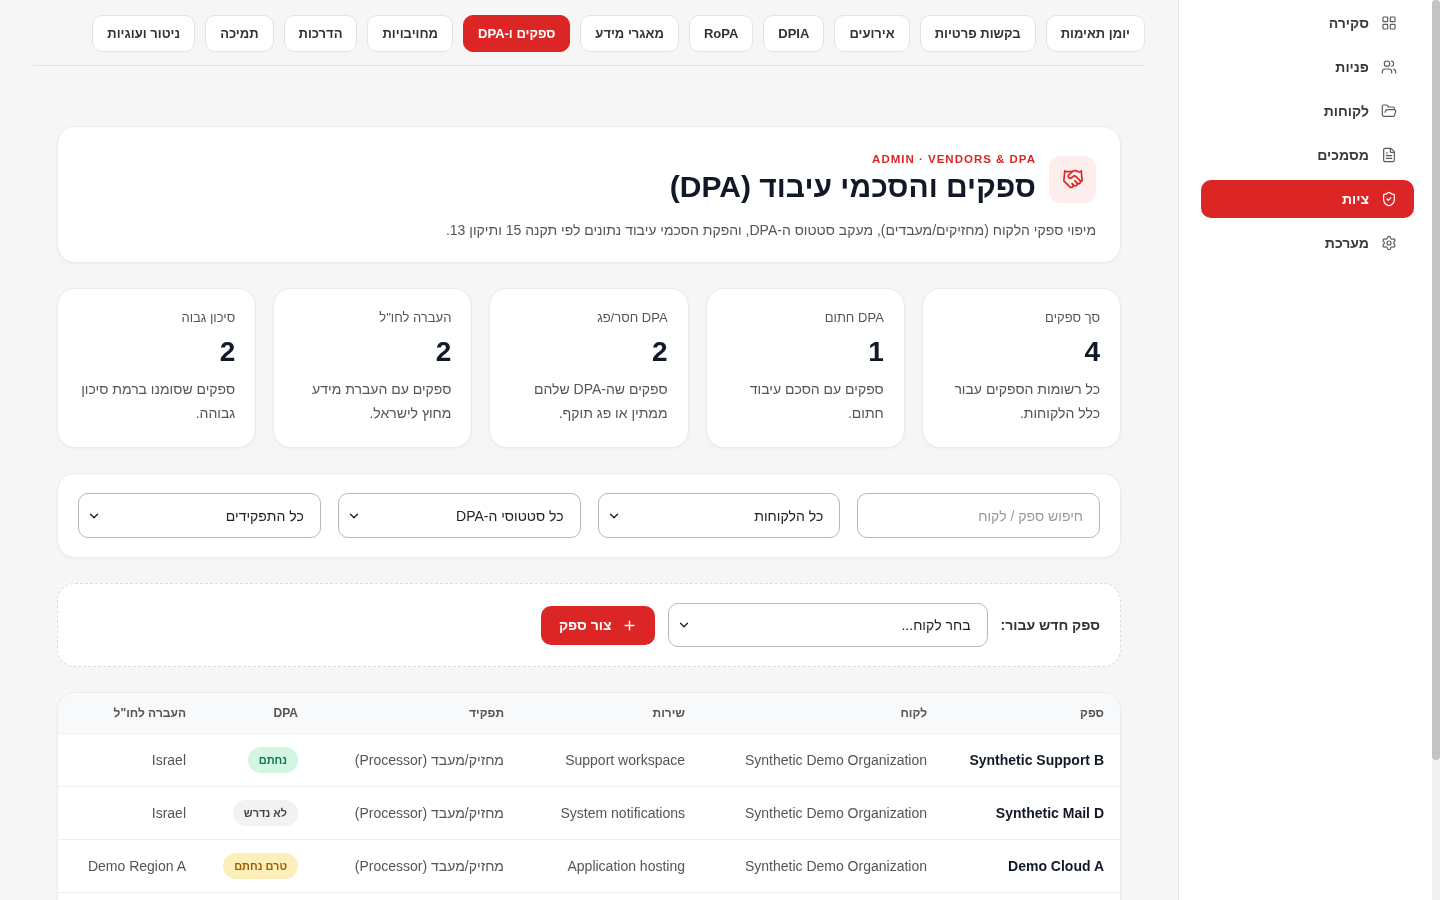 This screenshot has height=900, width=1440. I want to click on column-header: לקוח, so click(913, 713).